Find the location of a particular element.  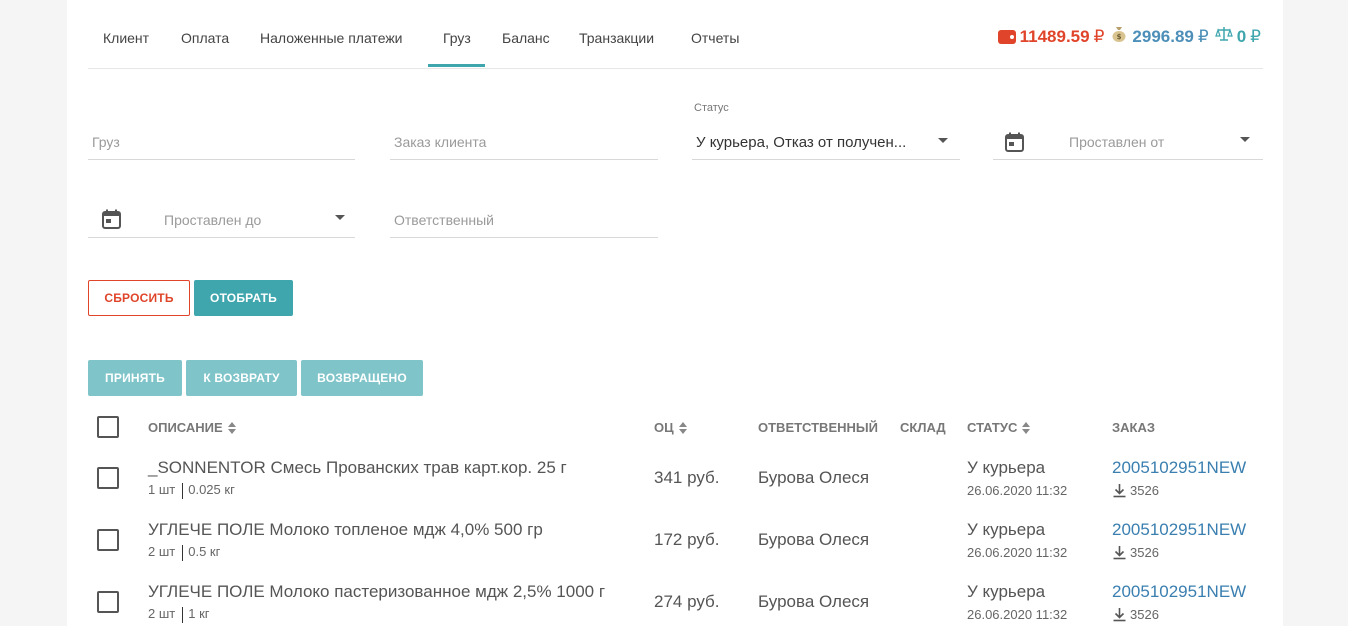

row-oc: 341 руб. is located at coordinates (687, 477).